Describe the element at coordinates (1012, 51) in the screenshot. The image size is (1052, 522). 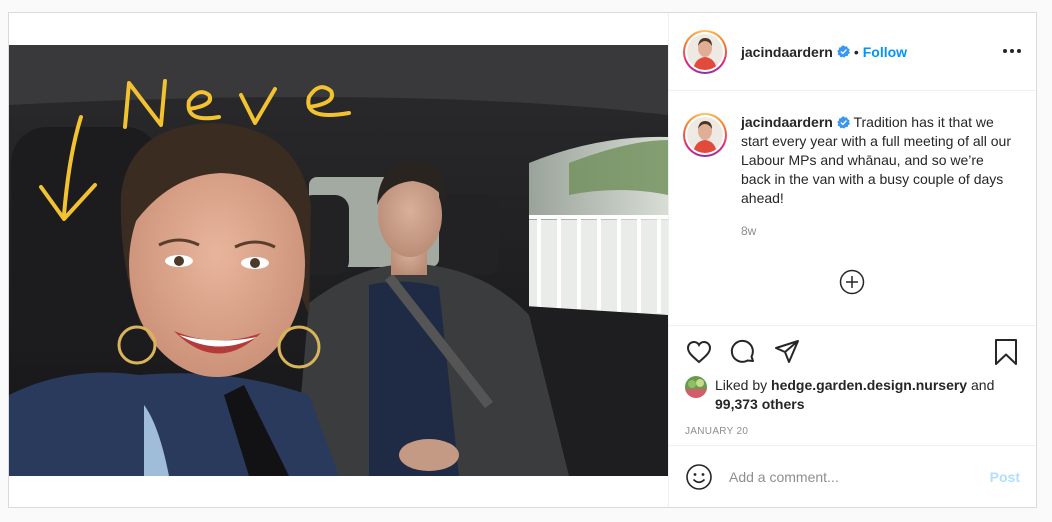
I see `more-options-icon` at that location.